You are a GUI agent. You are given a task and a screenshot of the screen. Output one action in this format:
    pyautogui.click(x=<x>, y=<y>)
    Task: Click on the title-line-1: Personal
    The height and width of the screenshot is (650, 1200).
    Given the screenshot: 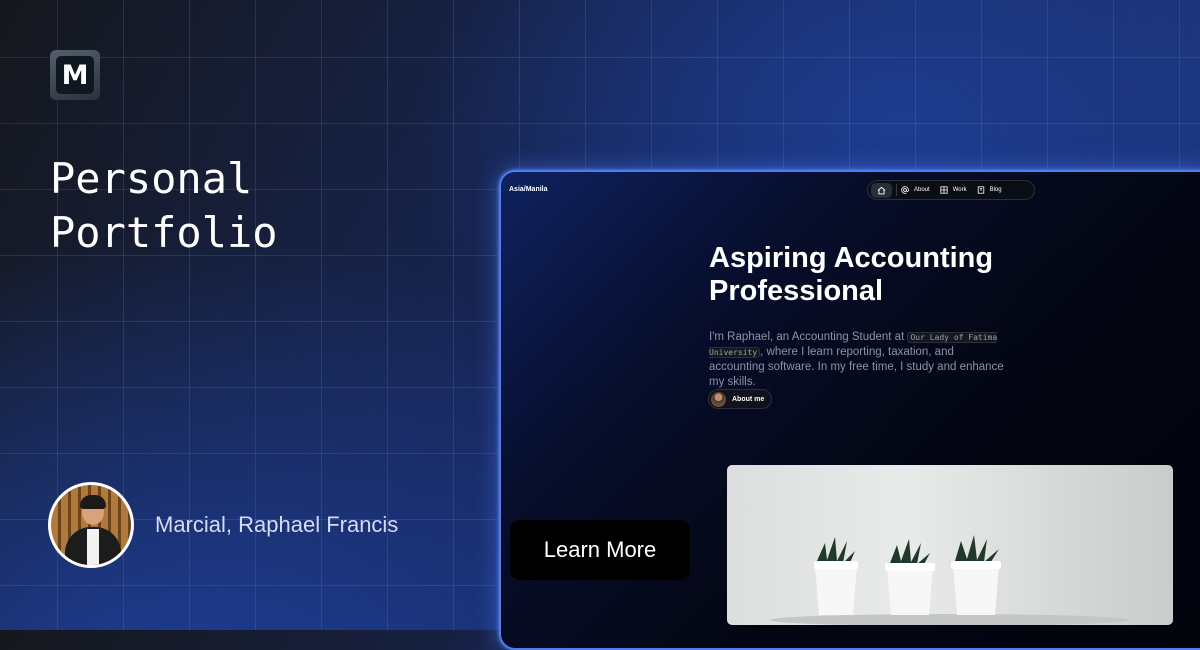 What is the action you would take?
    pyautogui.click(x=151, y=178)
    